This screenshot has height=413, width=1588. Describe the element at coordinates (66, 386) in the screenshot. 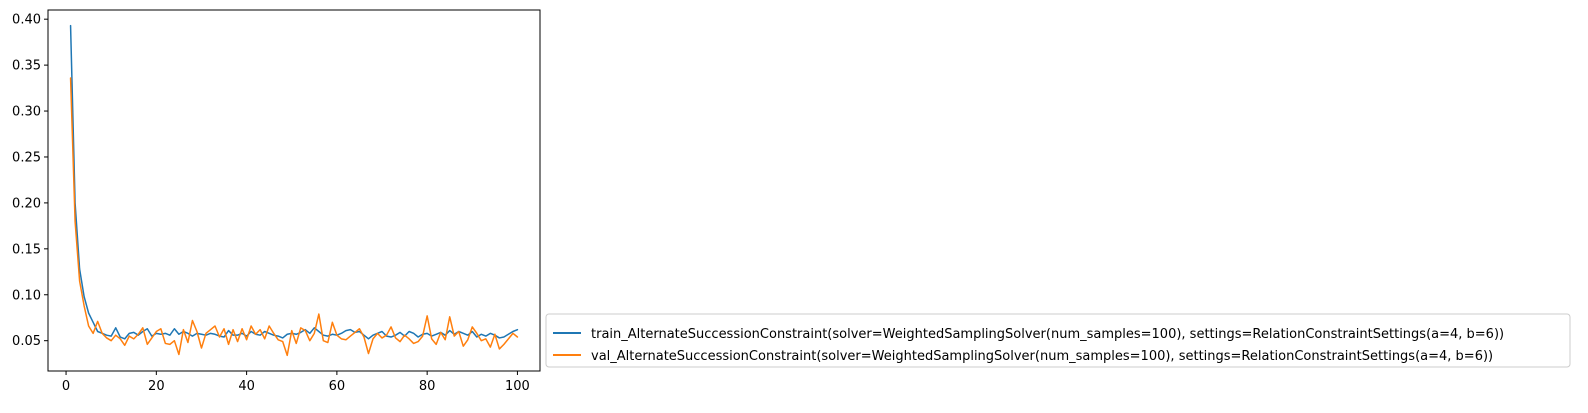

I see `x-tick-label: 0` at that location.